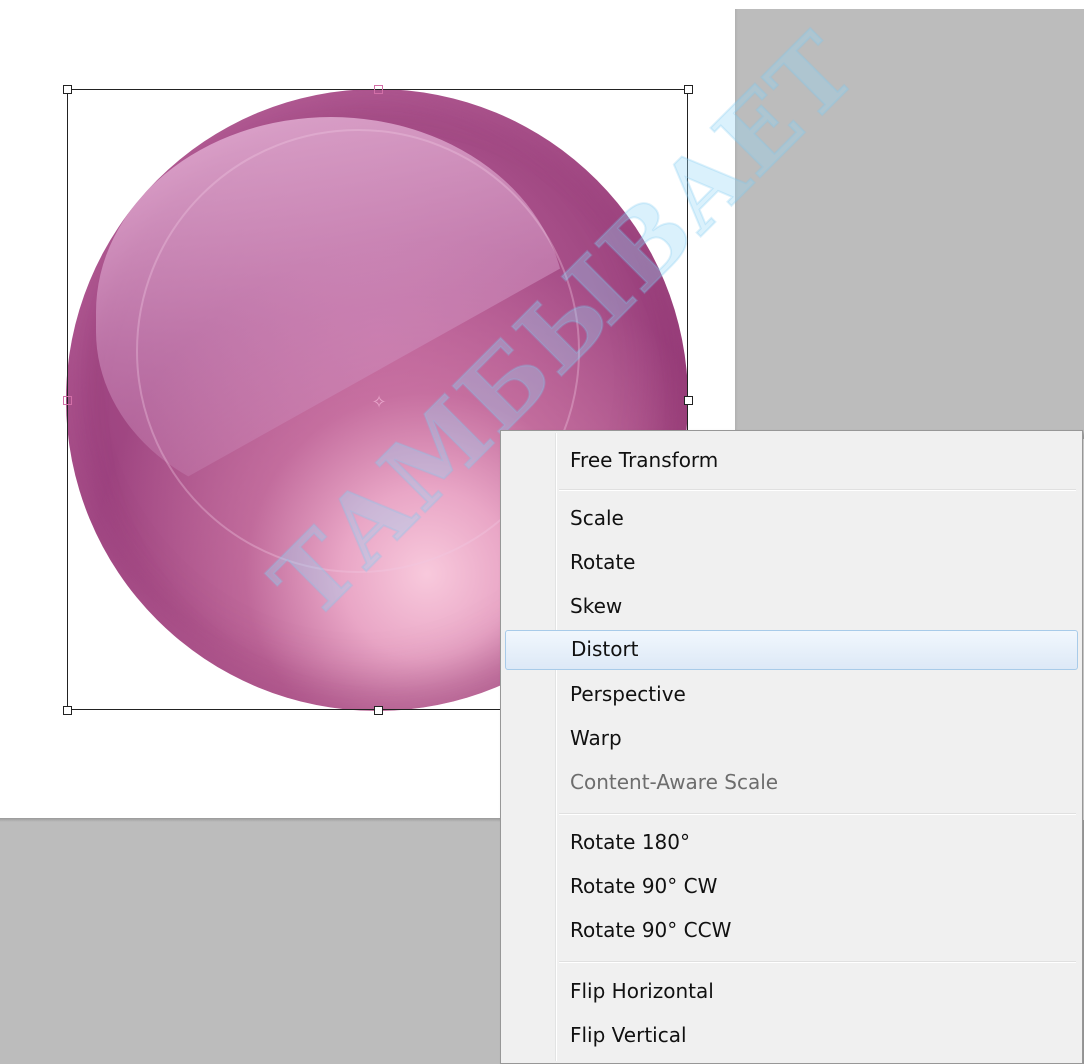 This screenshot has width=1084, height=1064. I want to click on handle-top-center, so click(378, 89).